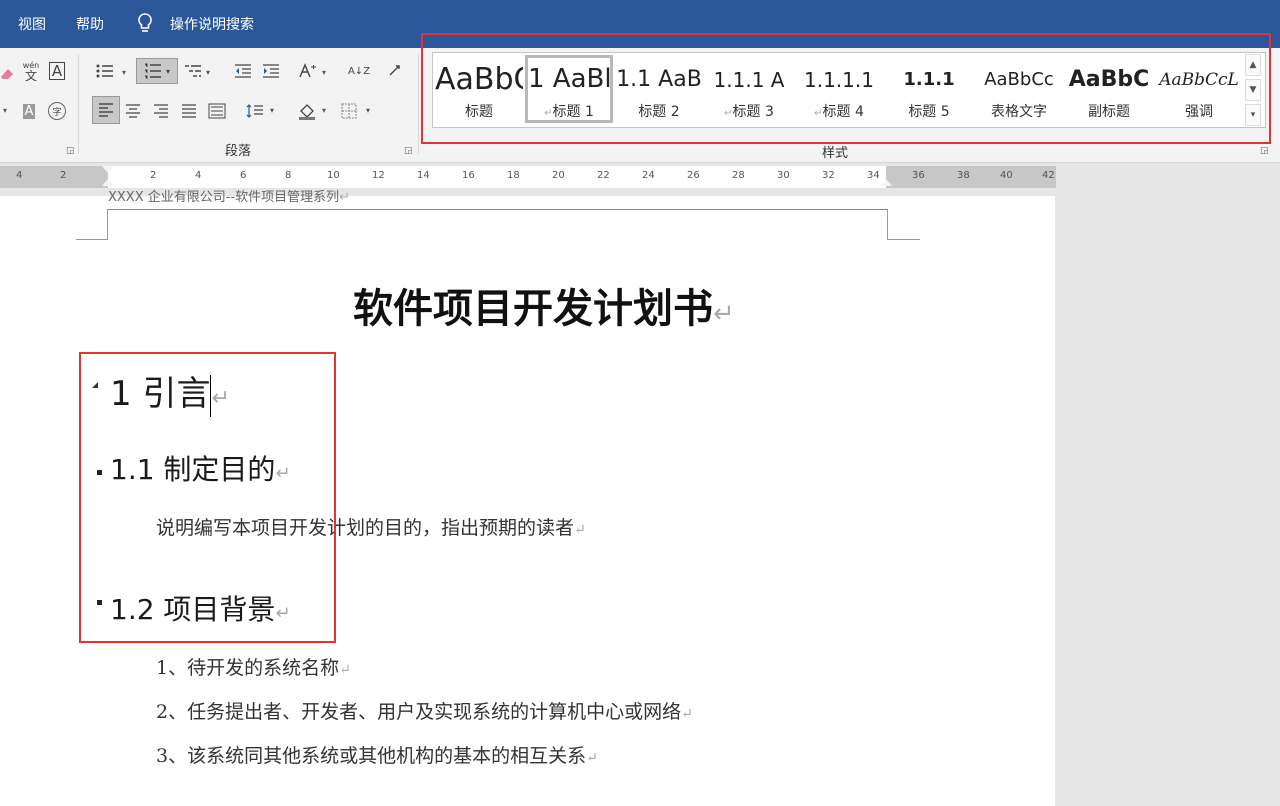  What do you see at coordinates (70, 151) in the screenshot?
I see `font-dialog-launcher-icon: ◲` at bounding box center [70, 151].